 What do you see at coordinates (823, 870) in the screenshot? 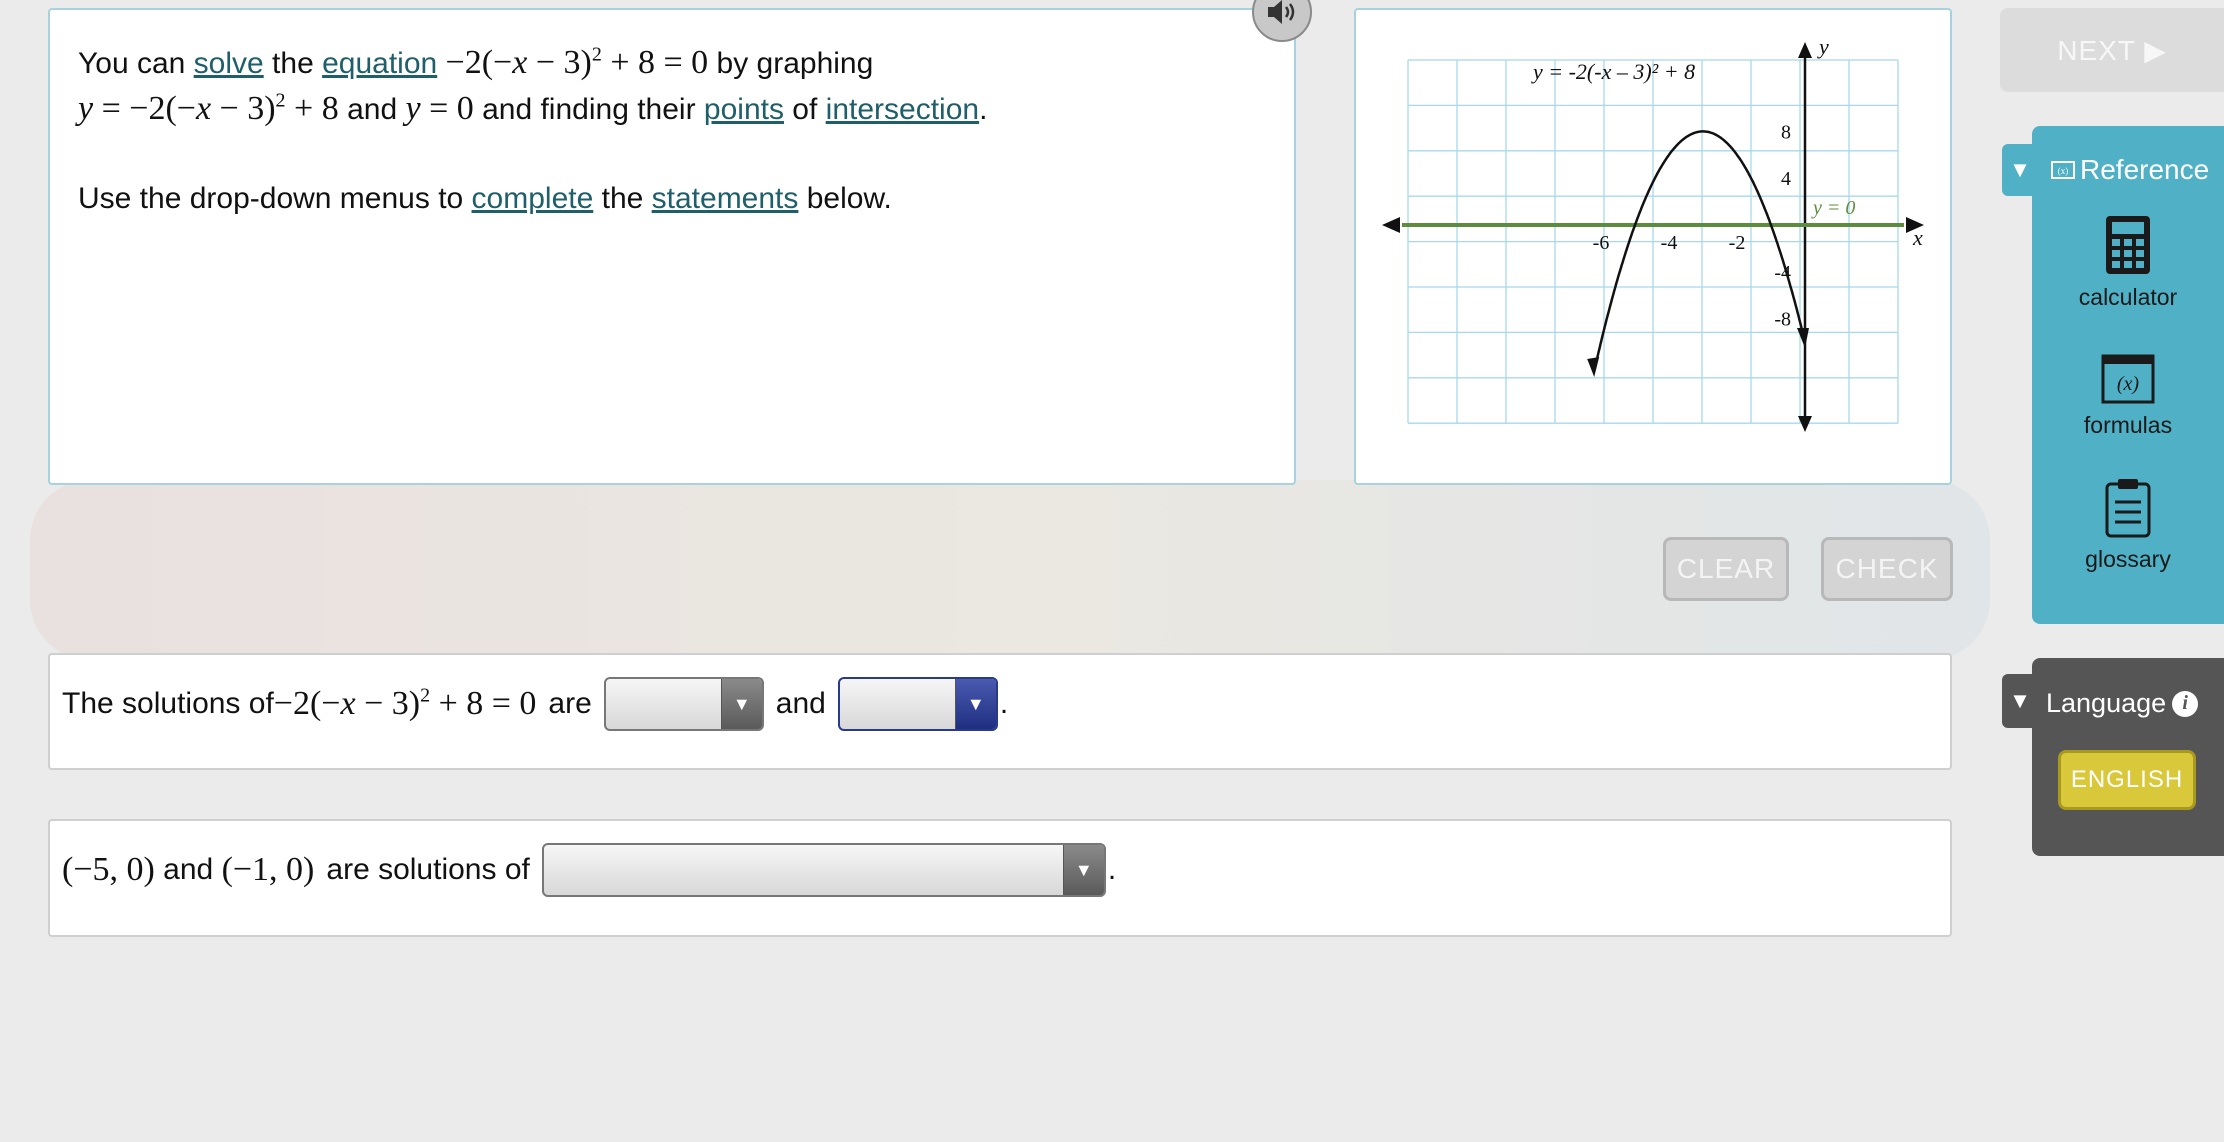
I see `equation-dropdown: ▼` at bounding box center [823, 870].